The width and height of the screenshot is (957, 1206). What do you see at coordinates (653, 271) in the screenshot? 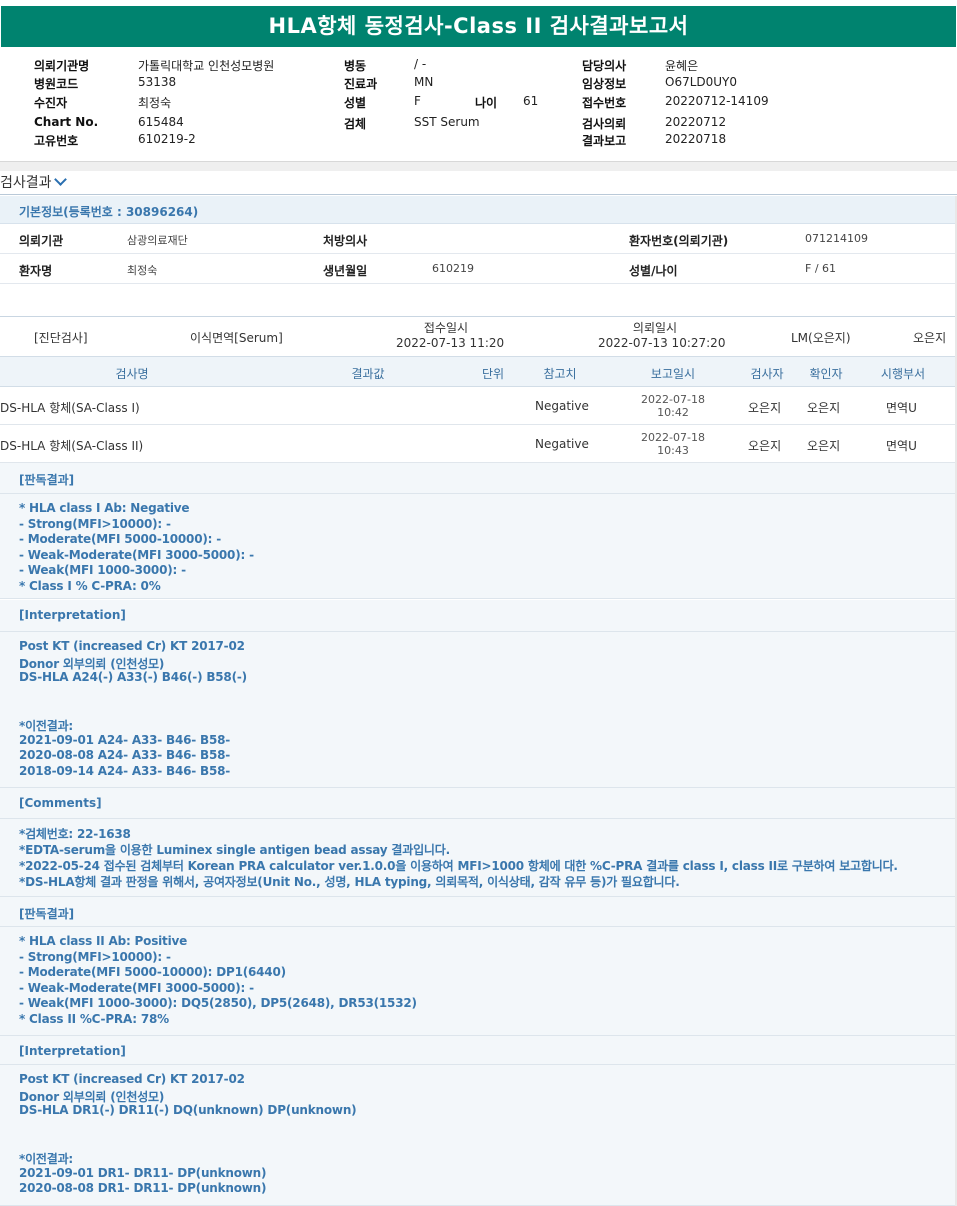
I see `label: 성별/나이` at bounding box center [653, 271].